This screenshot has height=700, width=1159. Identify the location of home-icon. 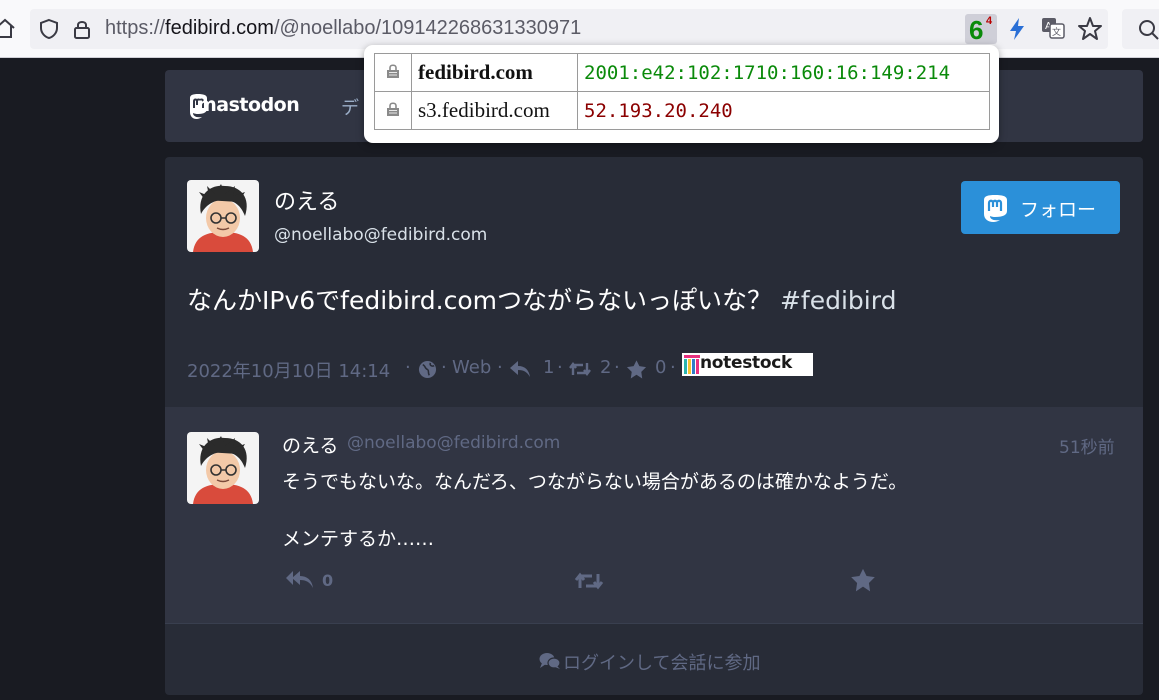
(8, 28).